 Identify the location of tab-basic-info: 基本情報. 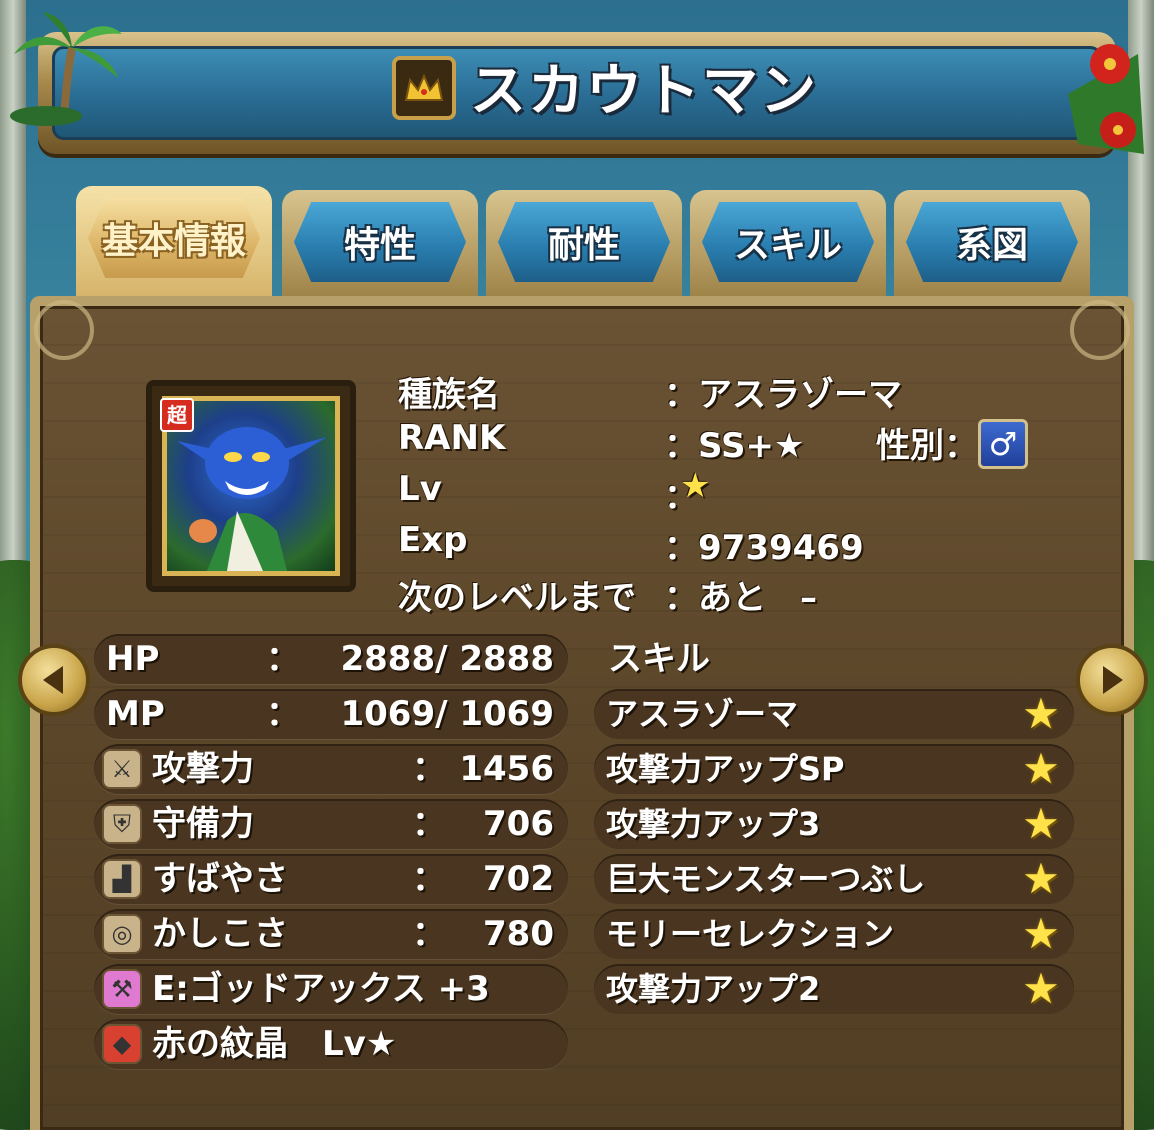
(174, 242).